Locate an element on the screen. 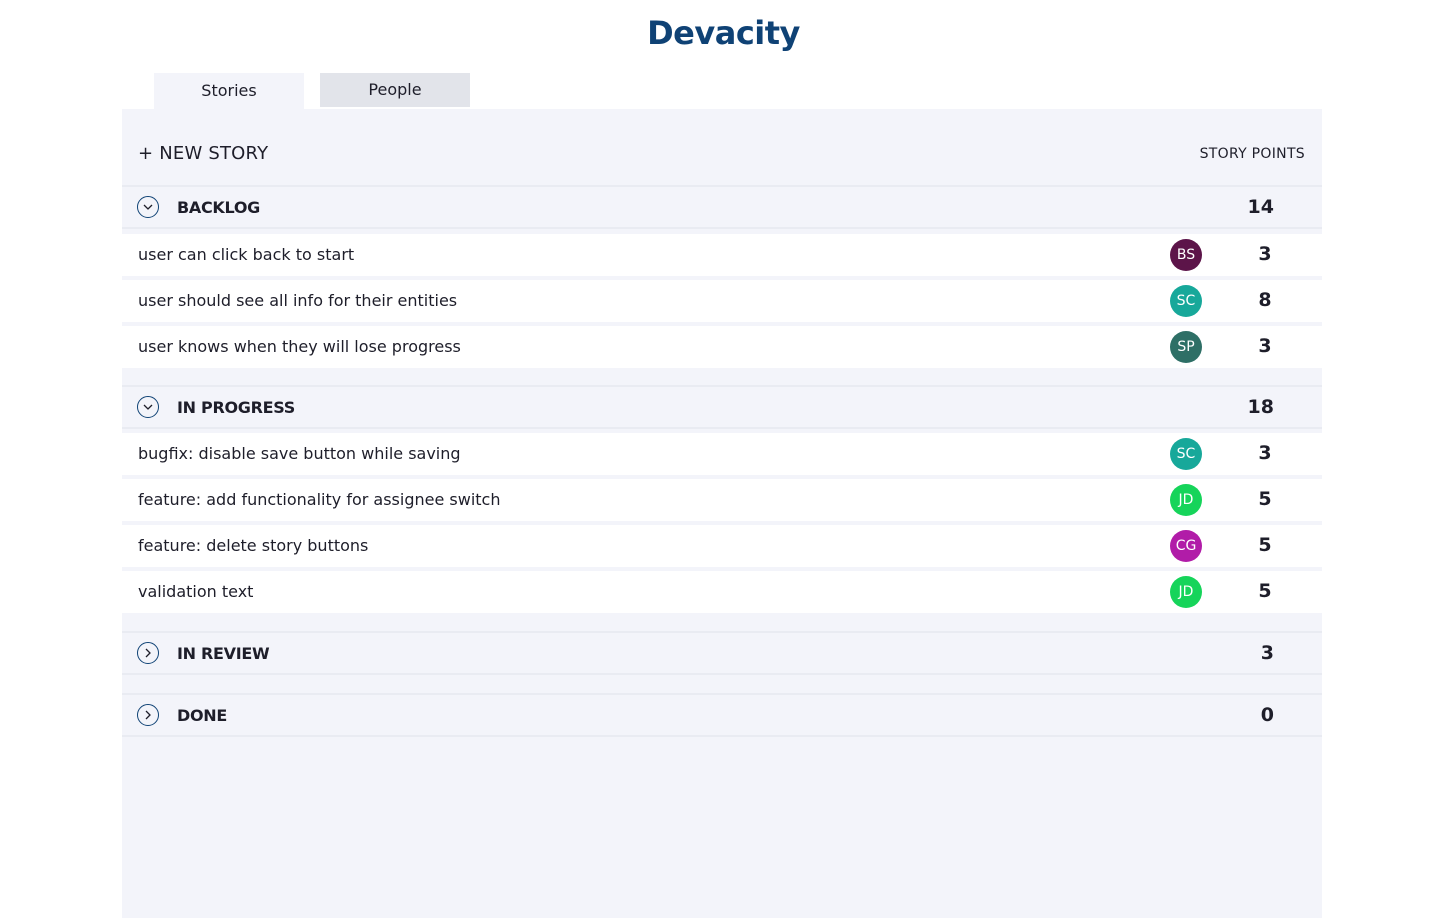  tab-people: People is located at coordinates (395, 90).